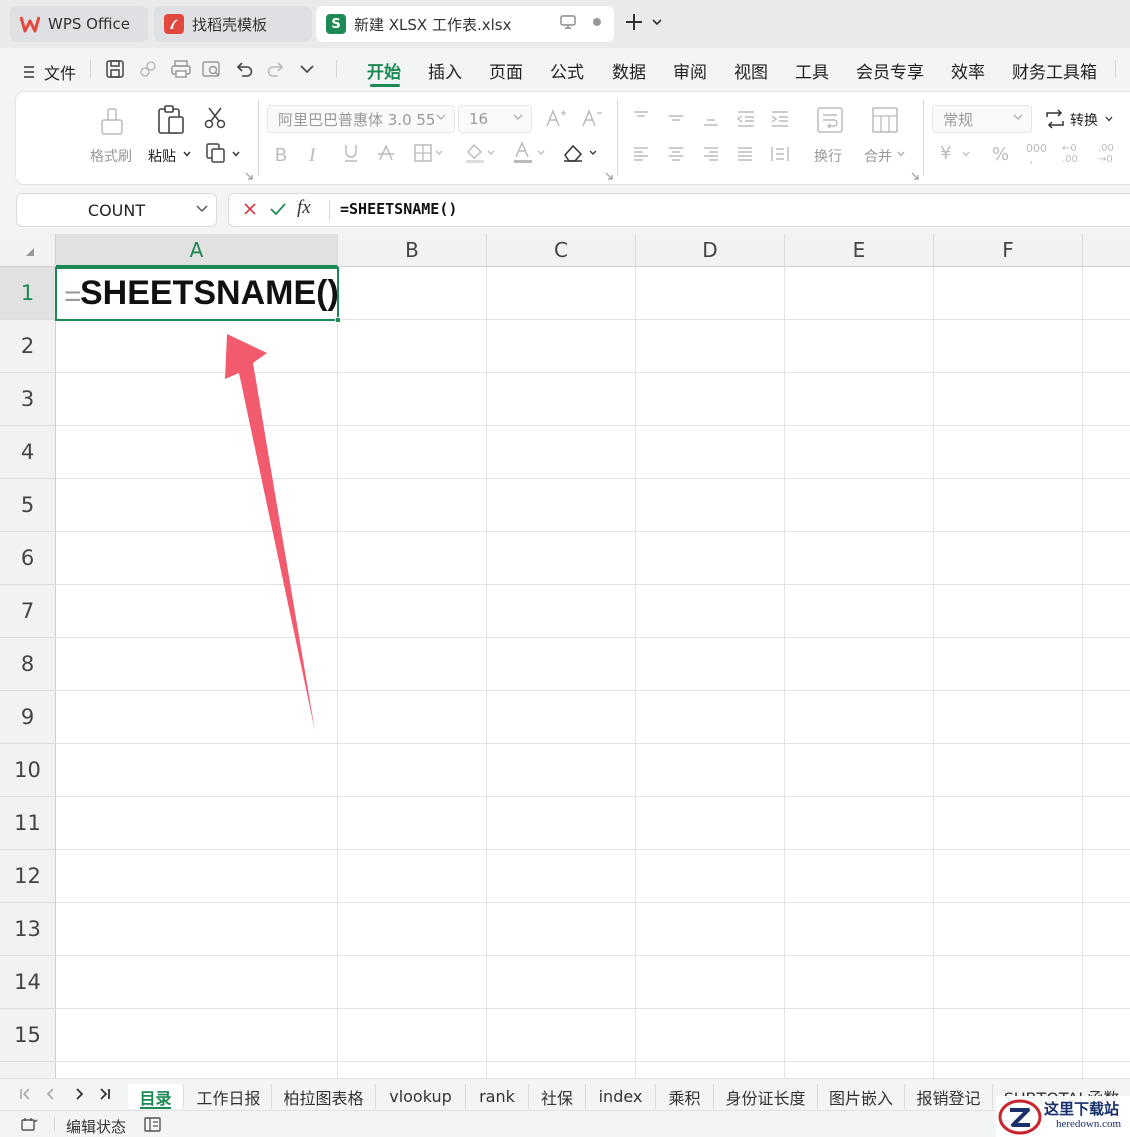  Describe the element at coordinates (244, 69) in the screenshot. I see `undo-icon` at that location.